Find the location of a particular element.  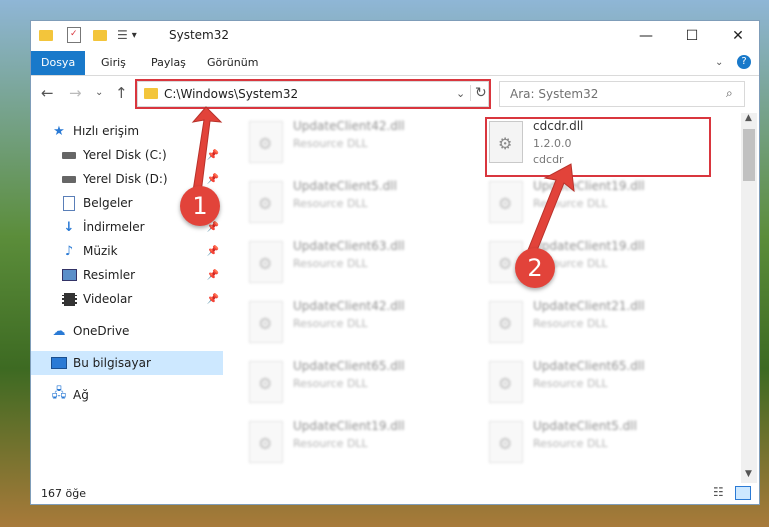

details-view-icon: ☷ is located at coordinates (718, 492).